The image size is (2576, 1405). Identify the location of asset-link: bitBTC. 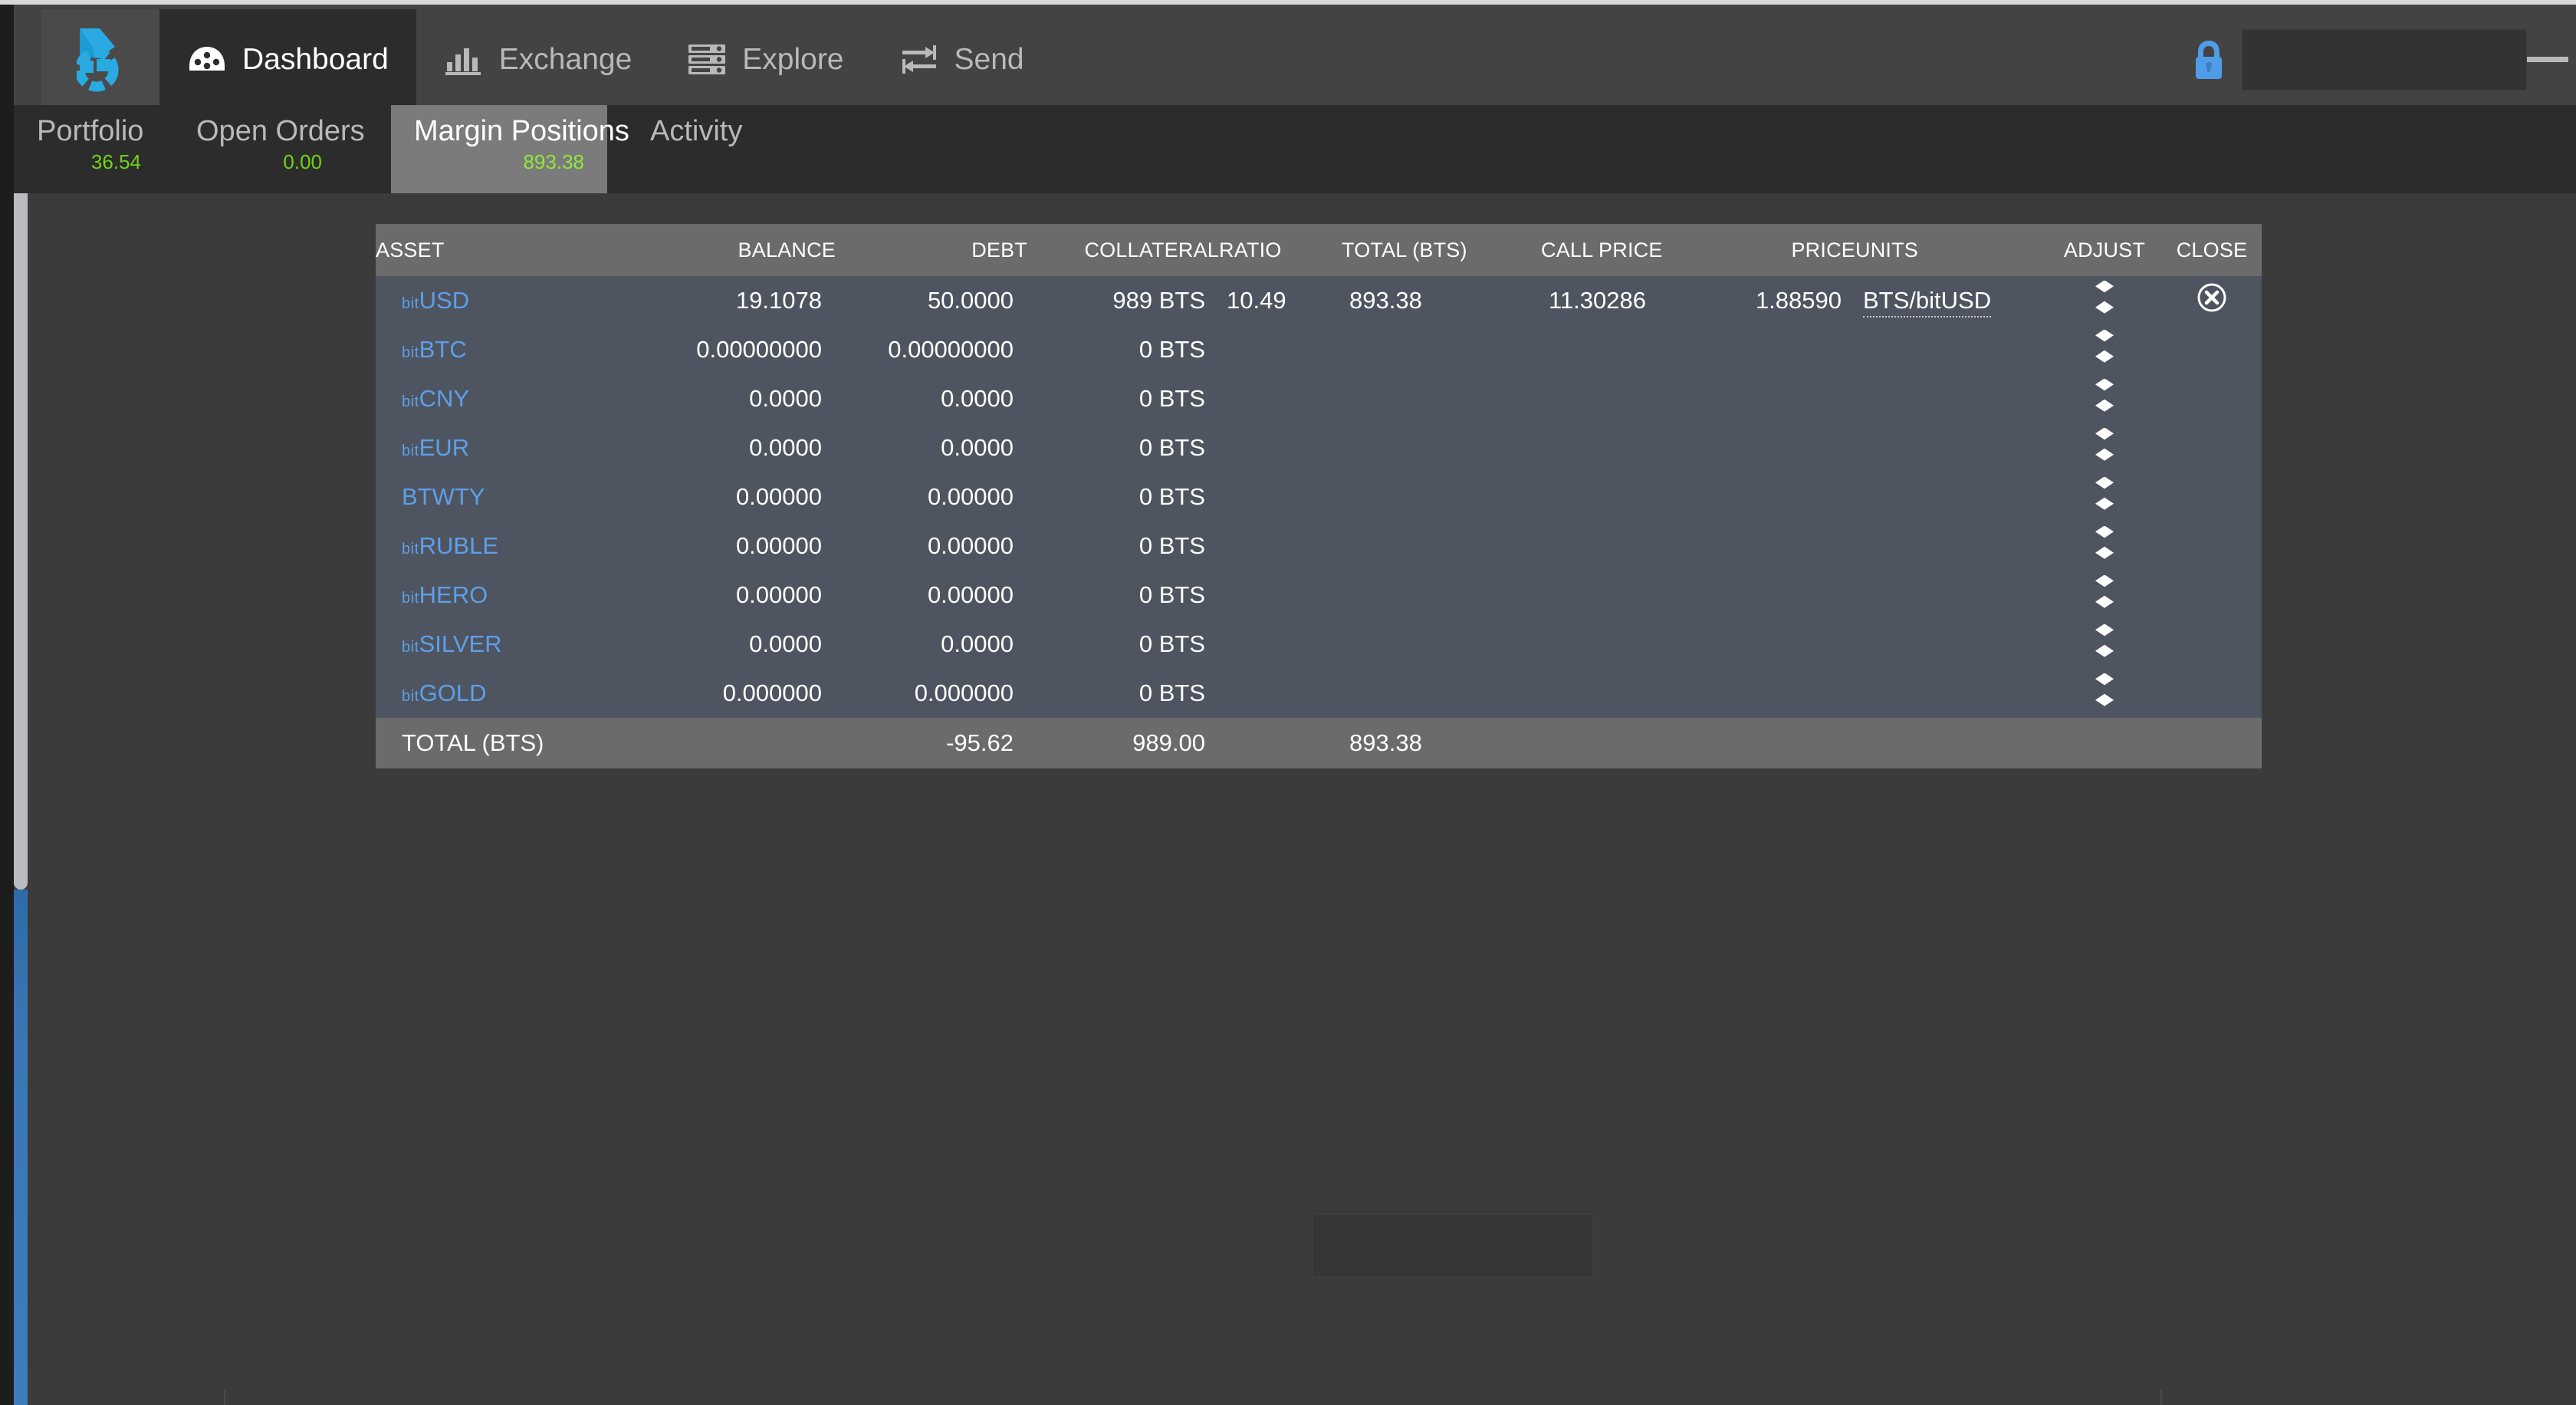
(435, 350).